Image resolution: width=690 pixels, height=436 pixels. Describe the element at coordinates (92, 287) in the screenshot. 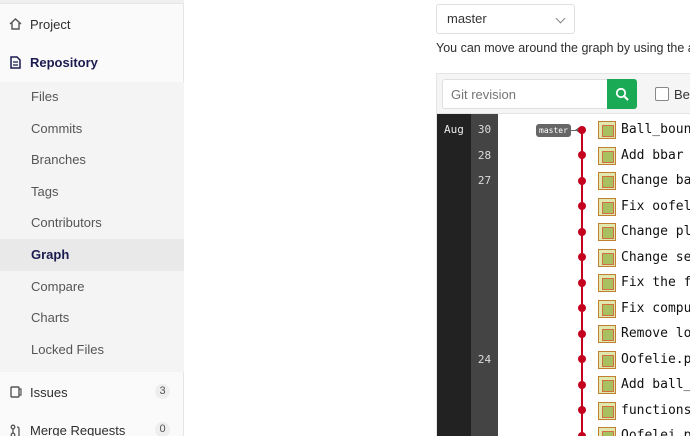

I see `sidebar-subitem-compare: Compare` at that location.